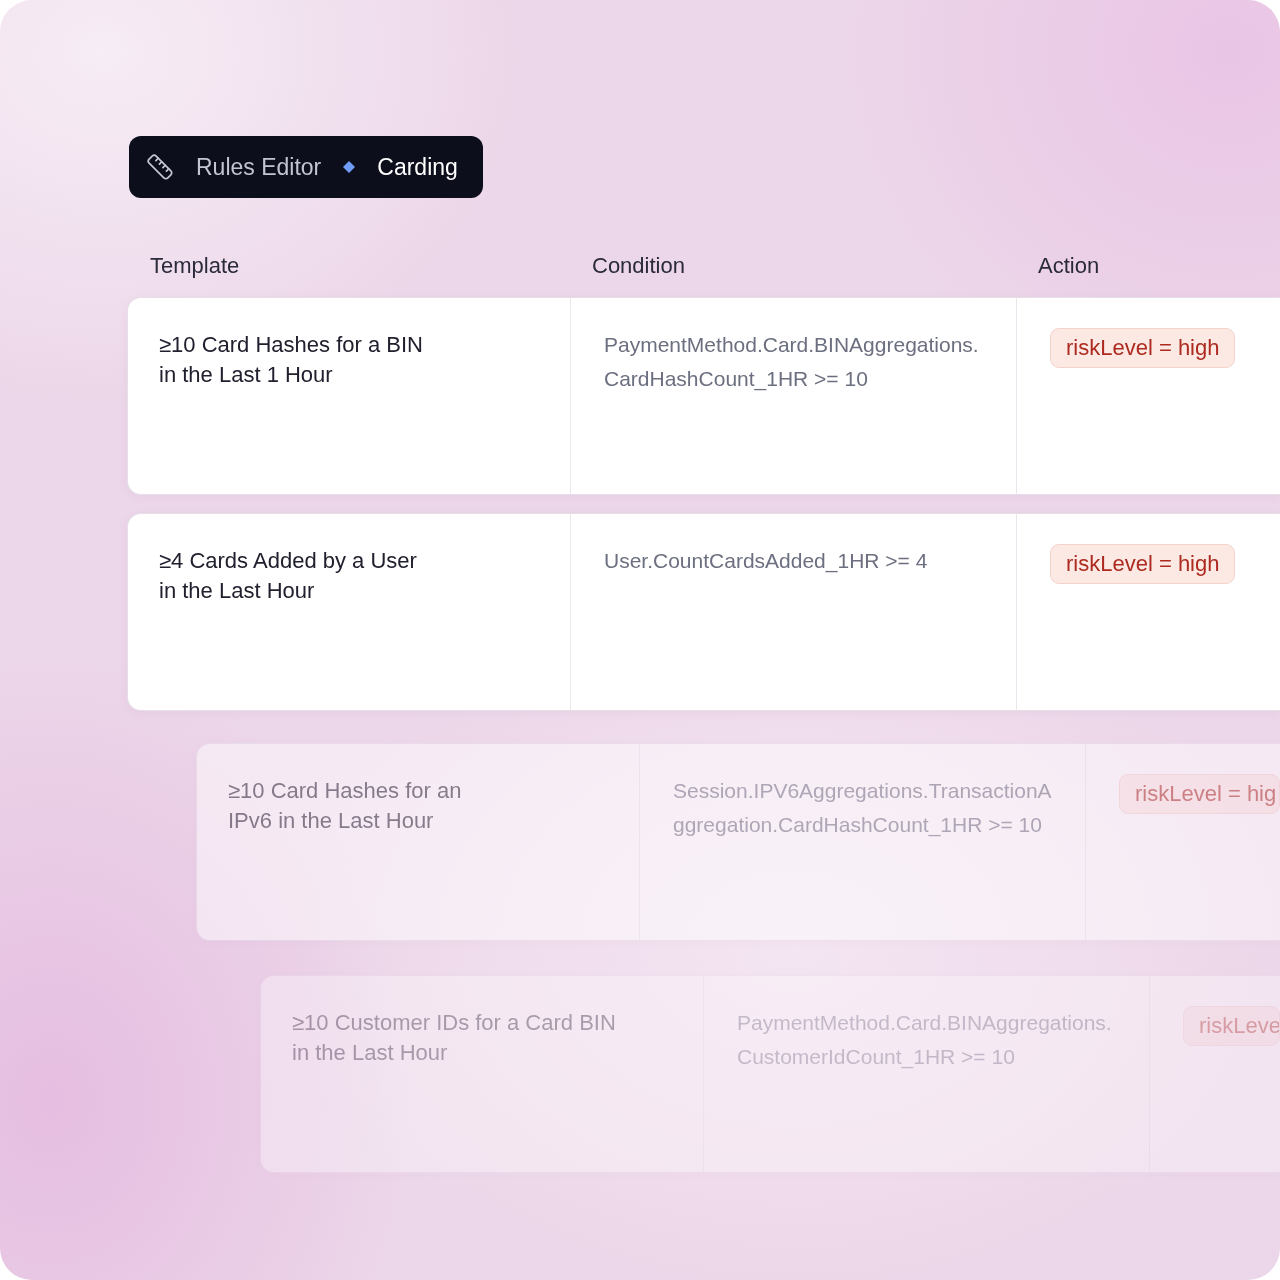 The height and width of the screenshot is (1280, 1280). What do you see at coordinates (195, 266) in the screenshot?
I see `column-header: Template` at bounding box center [195, 266].